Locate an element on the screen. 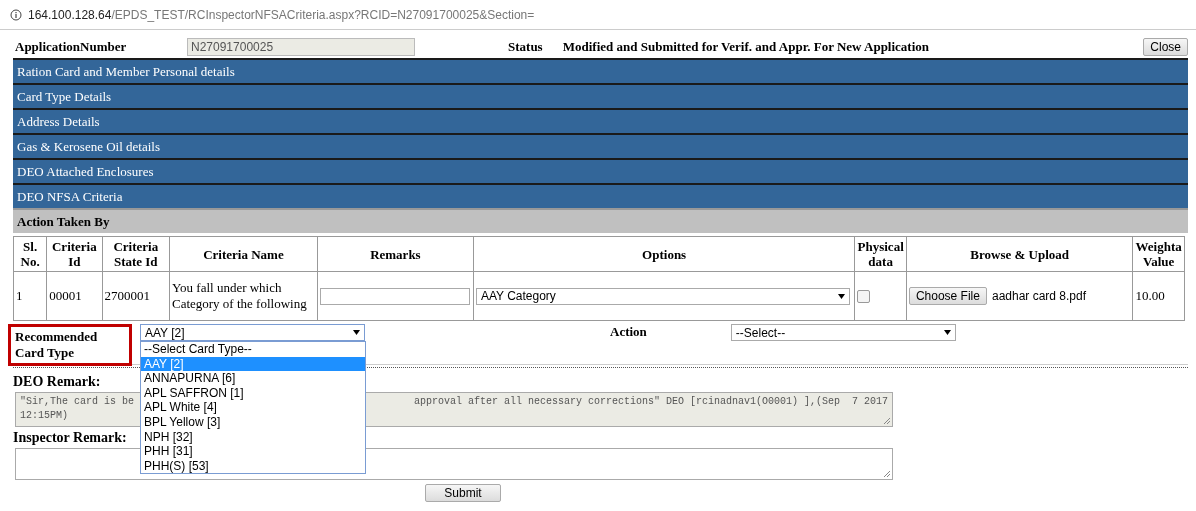 This screenshot has height=511, width=1196. column-header: Criteria State Id is located at coordinates (136, 254).